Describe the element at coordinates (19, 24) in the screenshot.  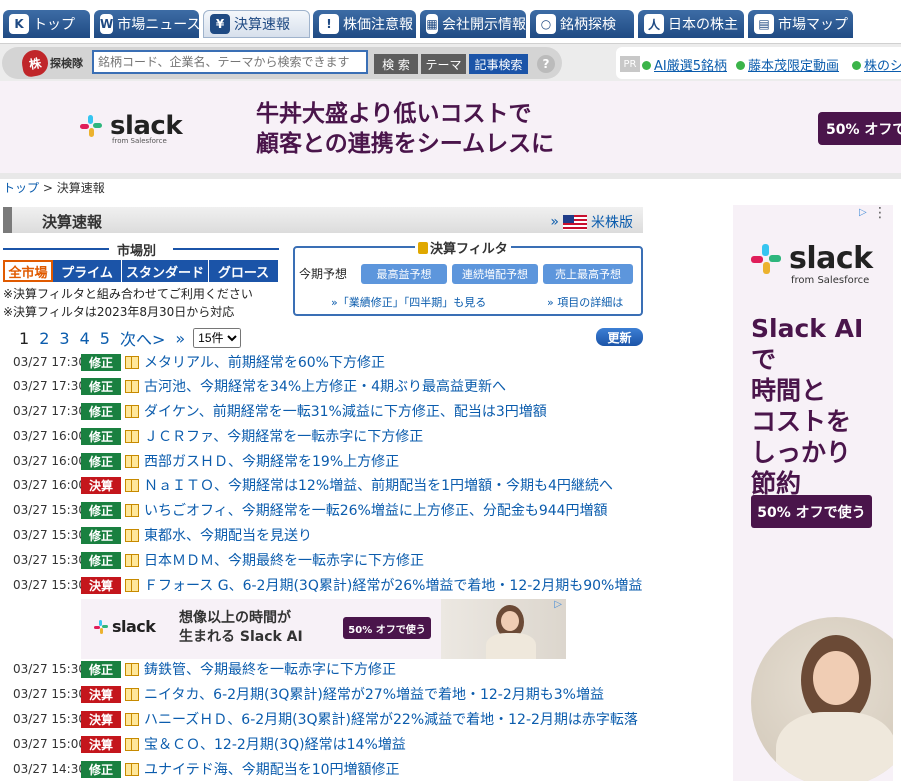
I see `kabutan-icon: K` at that location.